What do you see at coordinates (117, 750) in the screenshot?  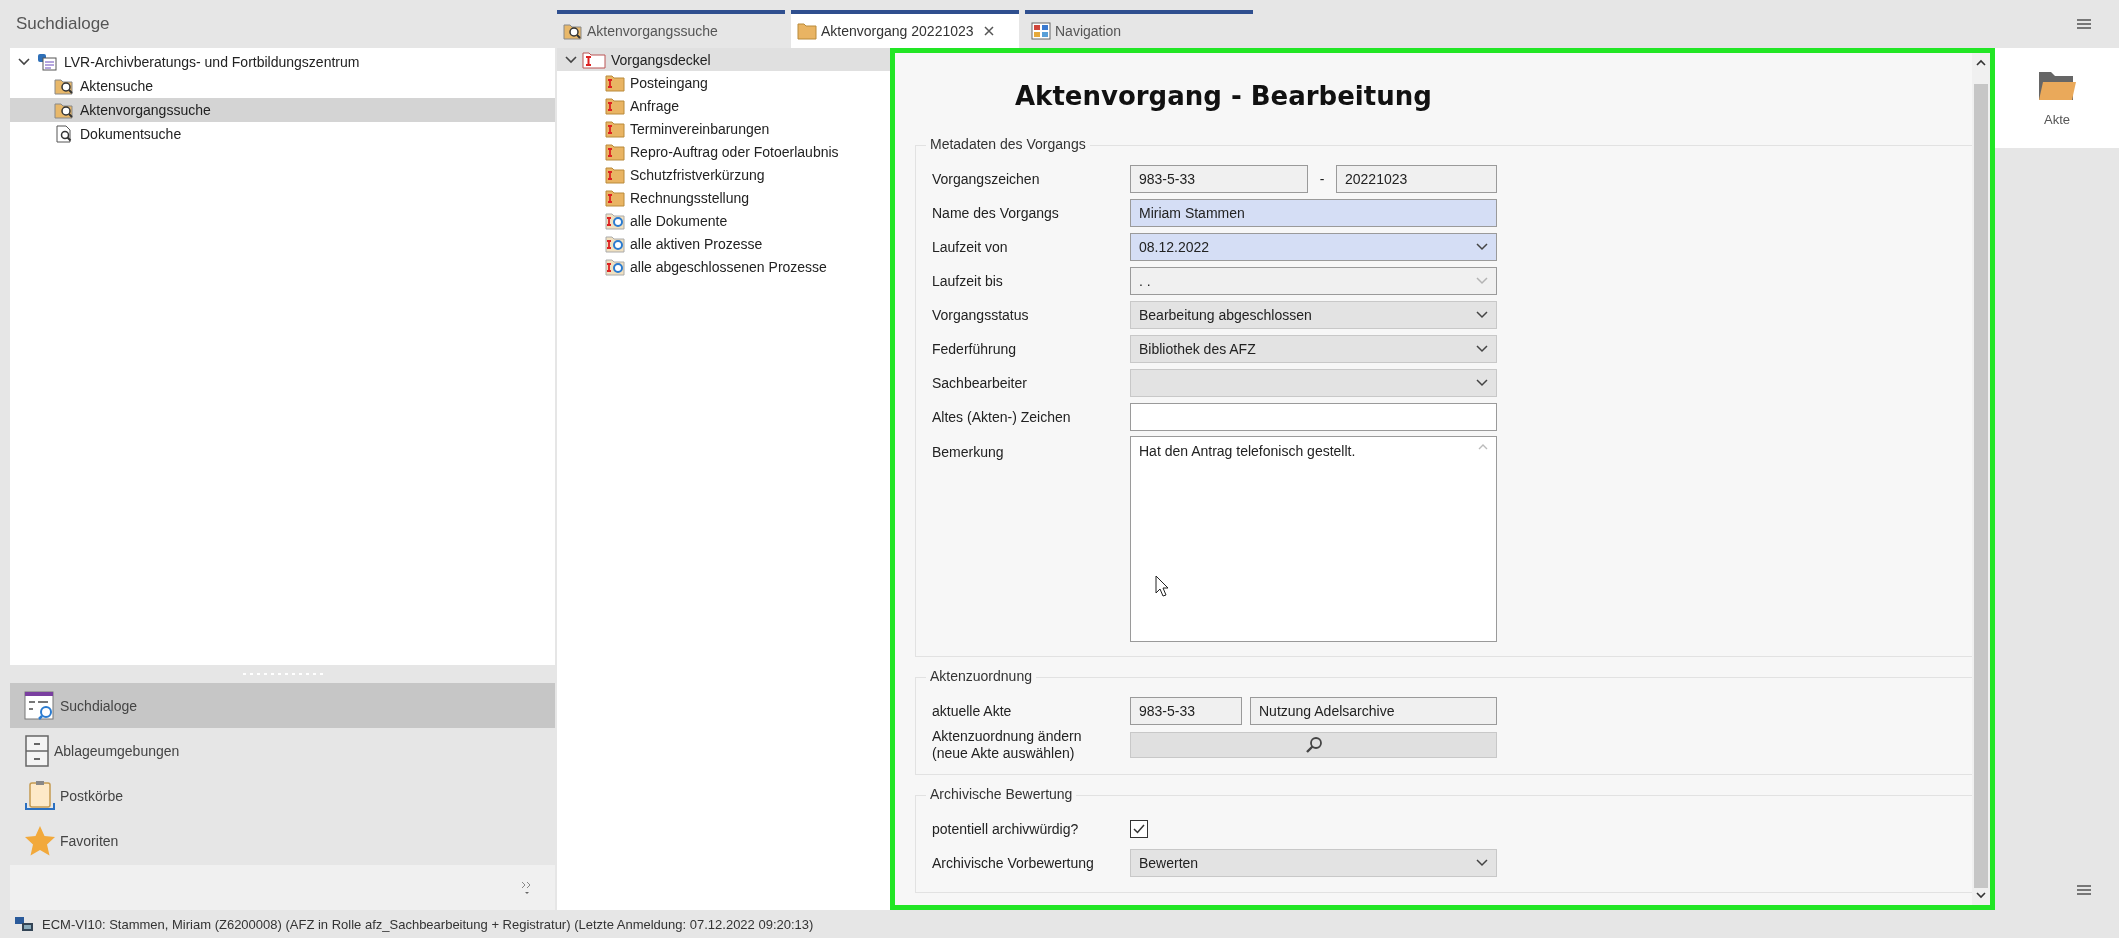 I see `navigation-label: Ablageumgebungen` at bounding box center [117, 750].